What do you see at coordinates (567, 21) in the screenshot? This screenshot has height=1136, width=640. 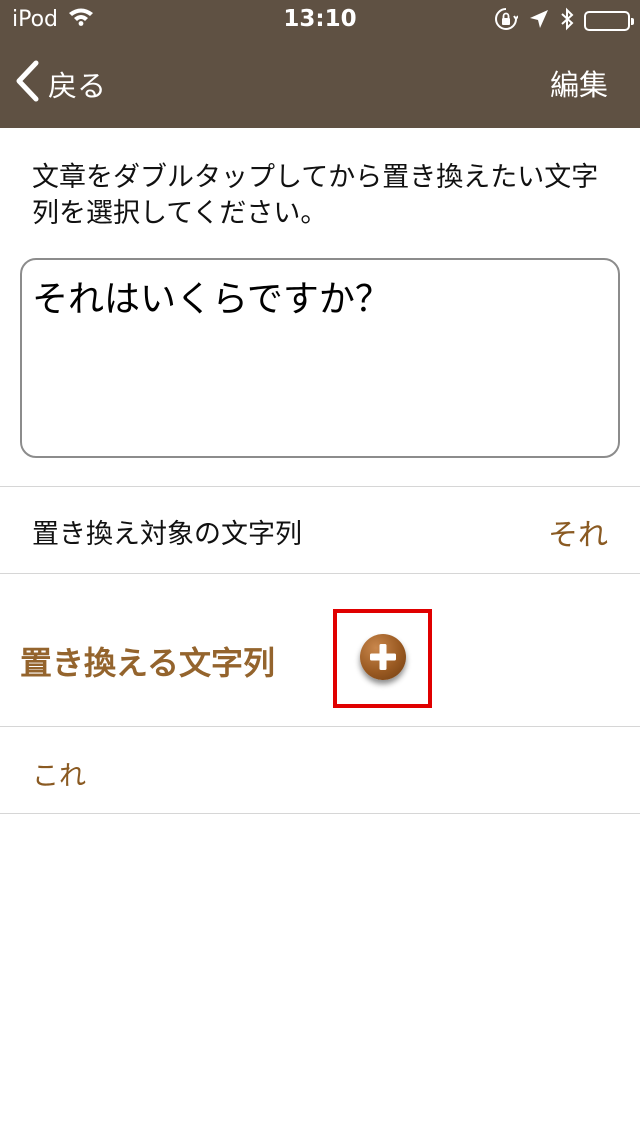 I see `bluetooth-icon` at bounding box center [567, 21].